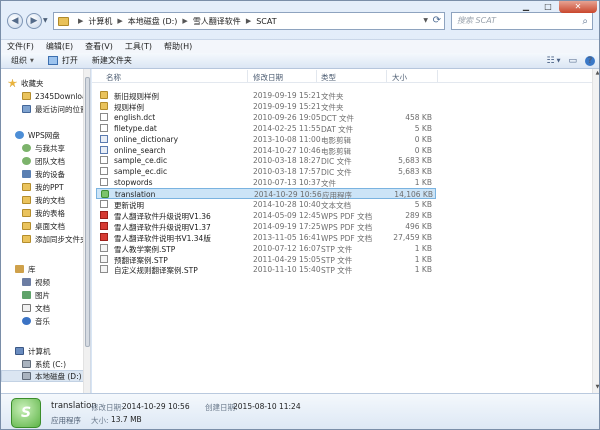  Describe the element at coordinates (135, 128) in the screenshot. I see `file-name: filetype.dat` at that location.